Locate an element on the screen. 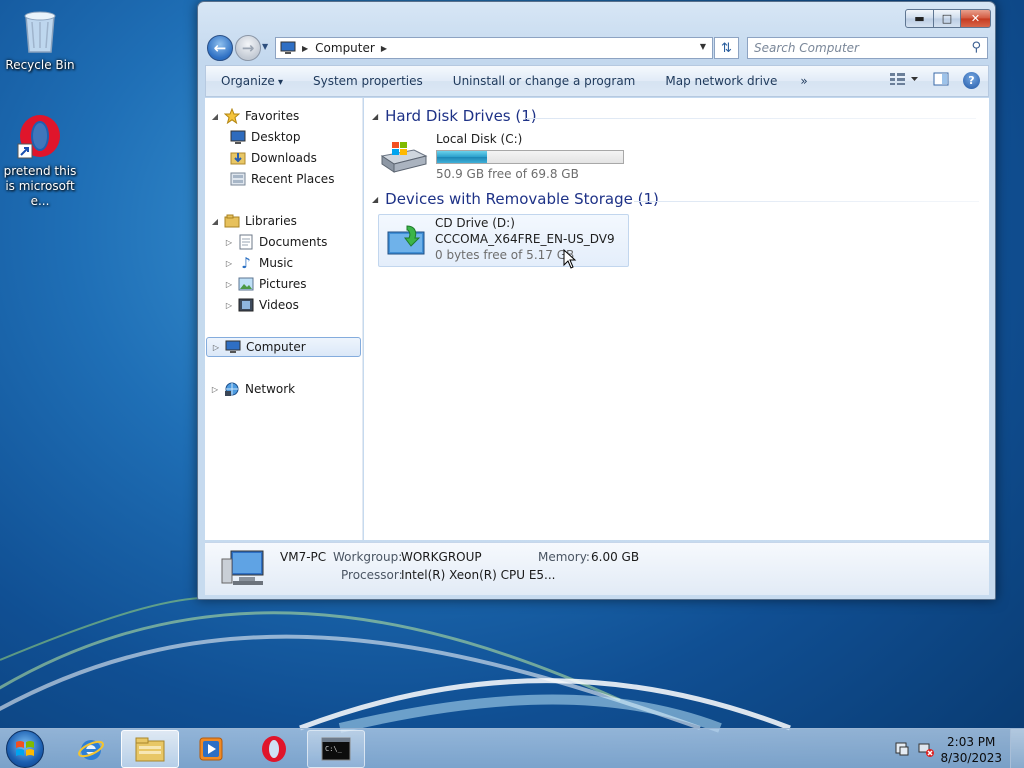  nav-item-videos: ▷ Videos is located at coordinates (261, 305).